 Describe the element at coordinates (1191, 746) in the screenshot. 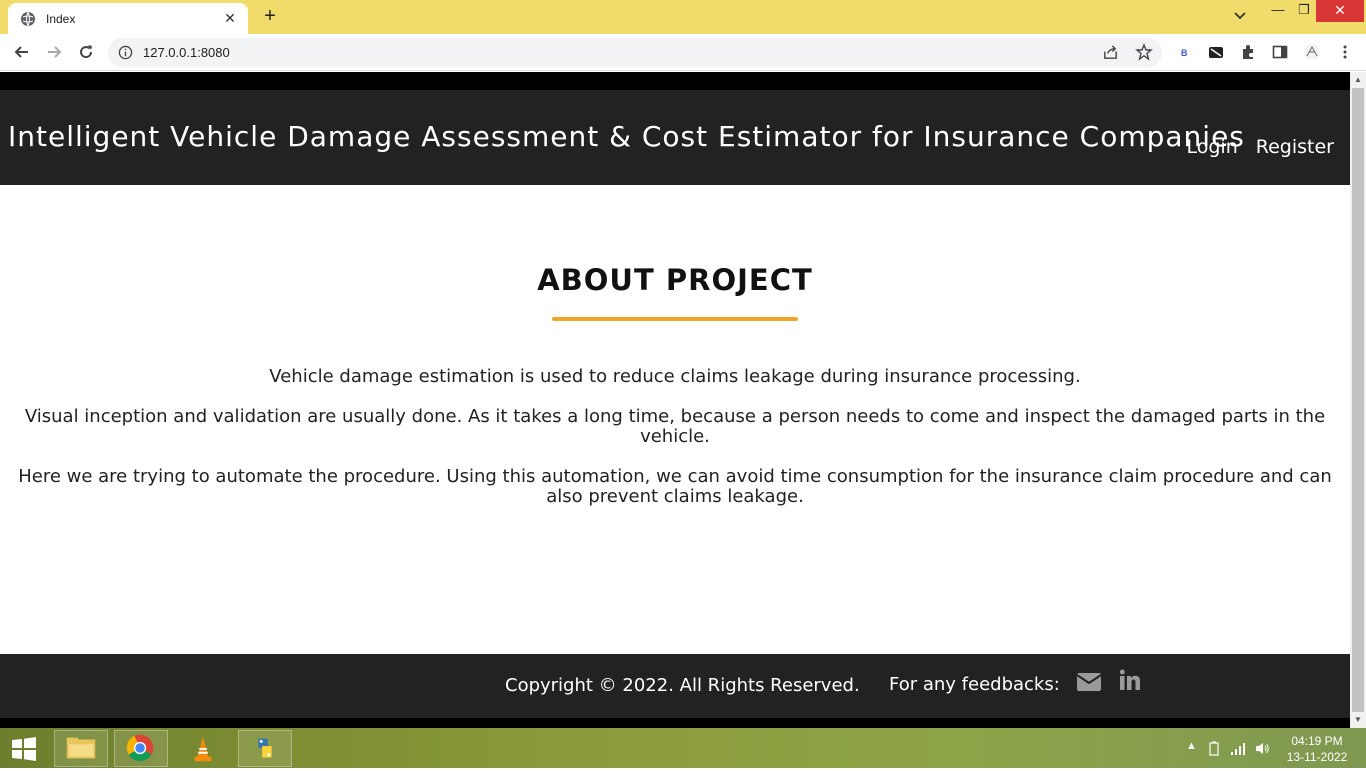

I see `tray-expand-icon: ▲` at that location.